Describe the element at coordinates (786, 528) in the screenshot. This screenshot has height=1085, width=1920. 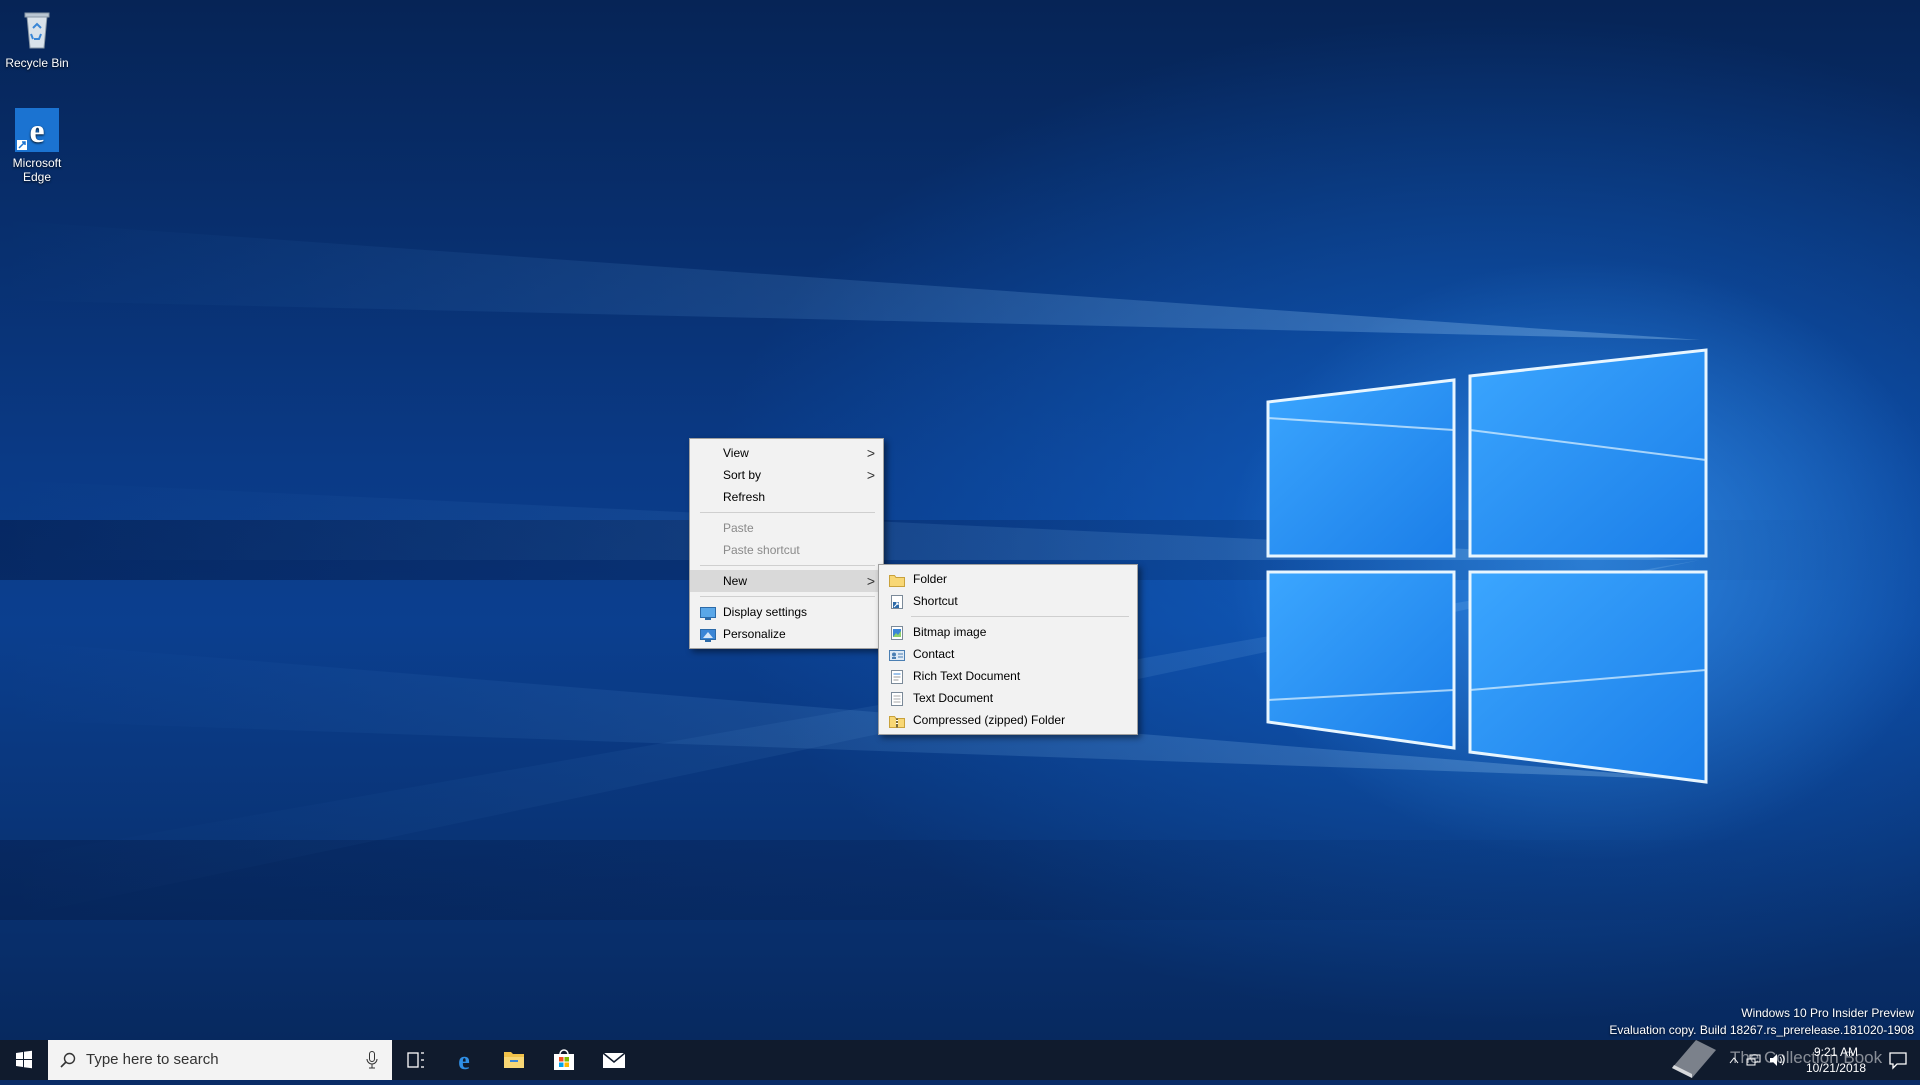
I see `menu-item-paste: Paste` at that location.